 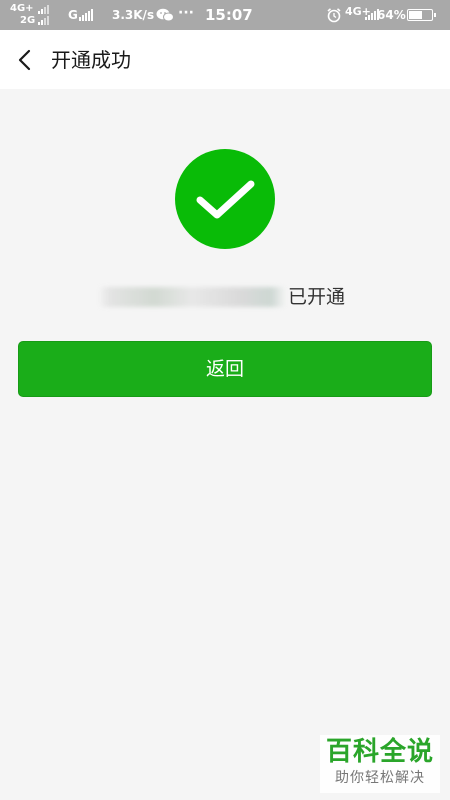 I want to click on battery-icon, so click(x=421, y=15).